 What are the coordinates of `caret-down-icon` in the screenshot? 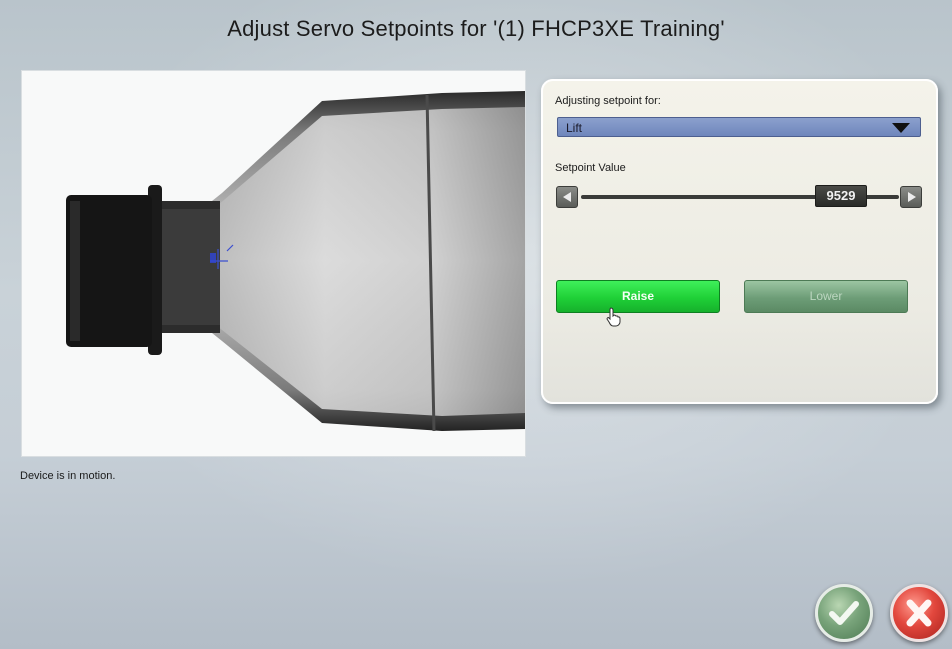 It's located at (901, 128).